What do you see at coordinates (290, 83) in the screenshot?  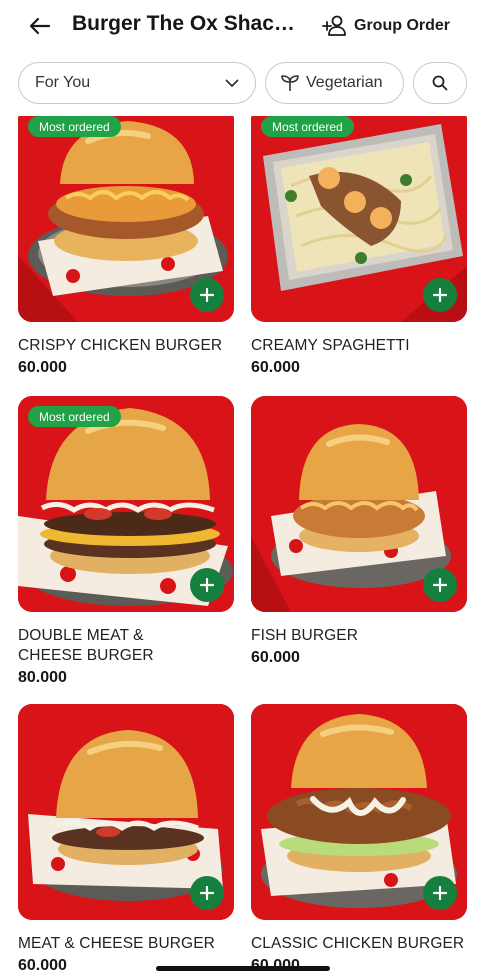 I see `leaf-icon` at bounding box center [290, 83].